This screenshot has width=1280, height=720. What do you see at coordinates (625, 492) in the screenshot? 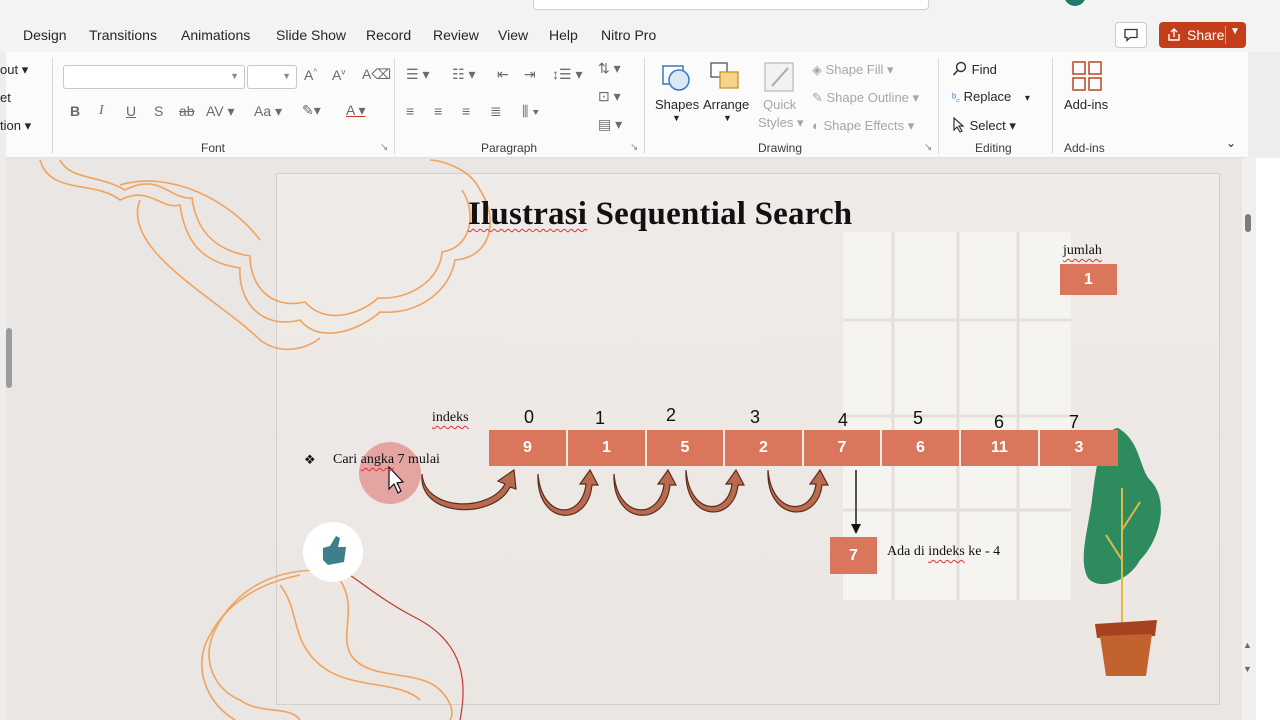
I see `search-arrows` at bounding box center [625, 492].